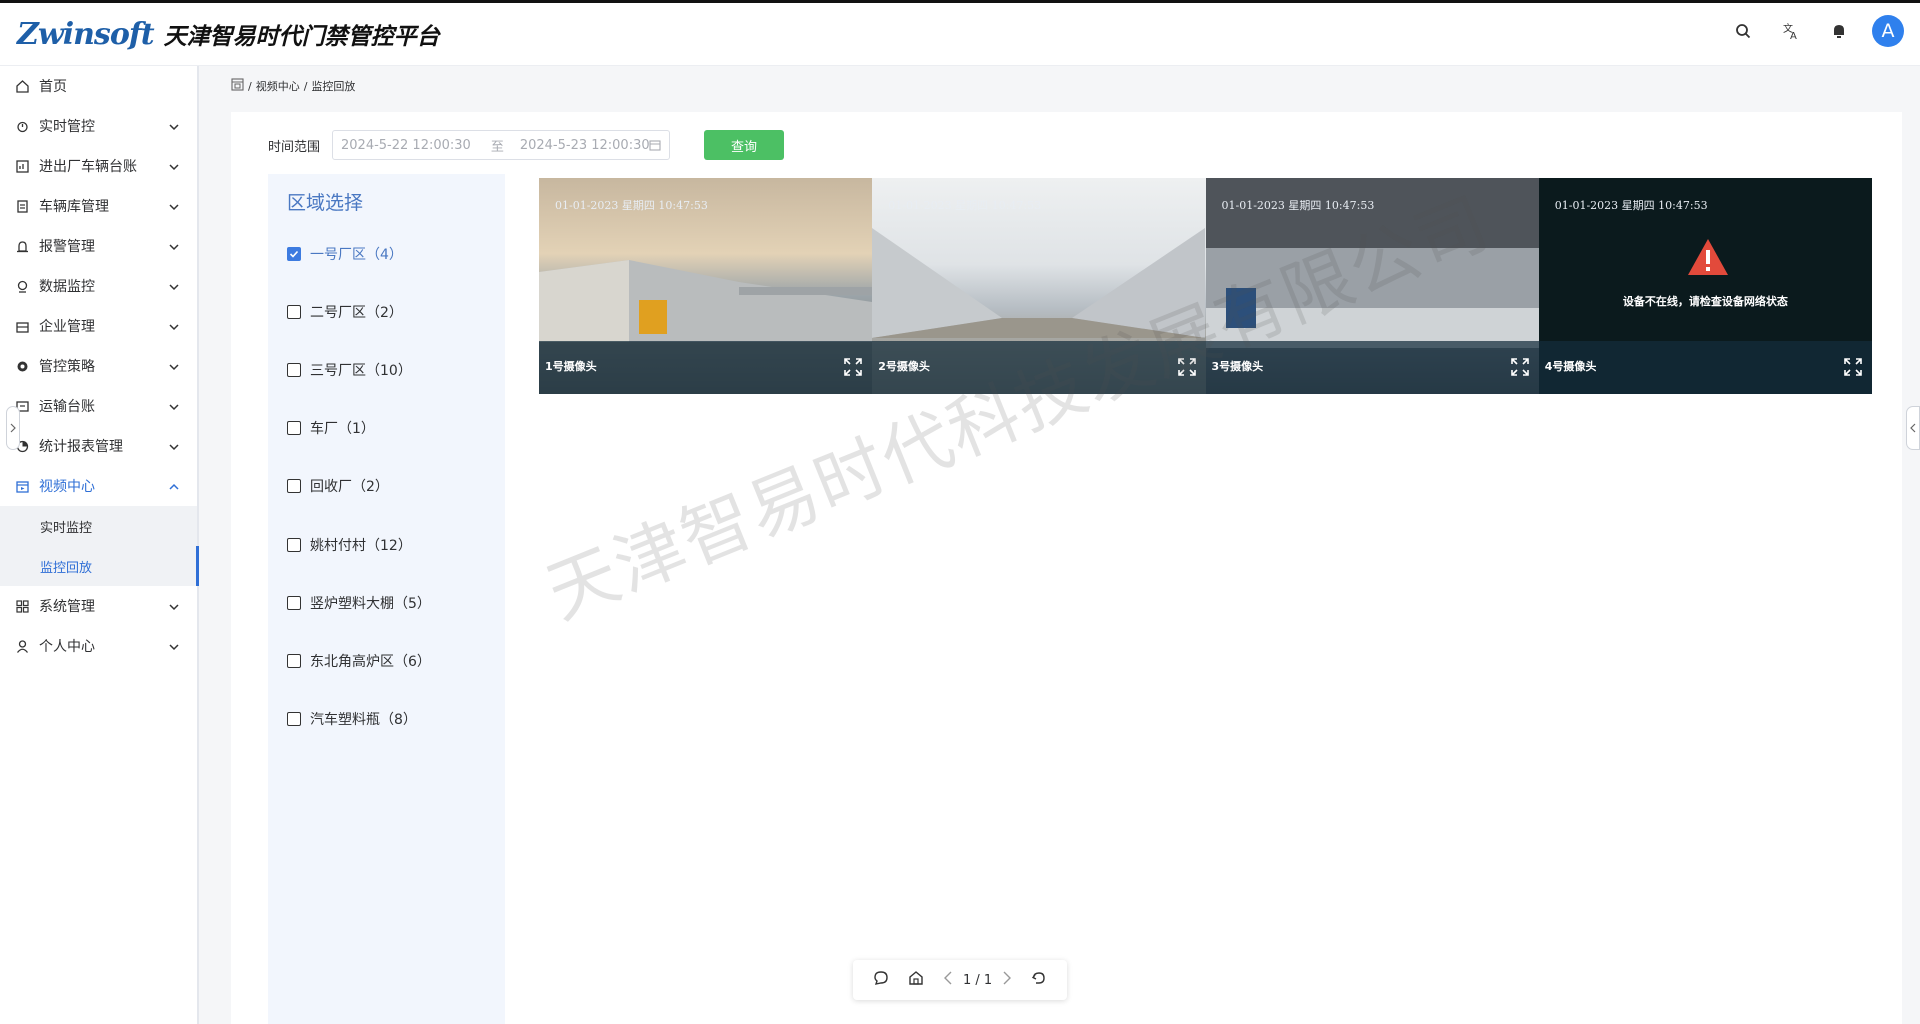  I want to click on region-item: 姚村付村（12）, so click(349, 545).